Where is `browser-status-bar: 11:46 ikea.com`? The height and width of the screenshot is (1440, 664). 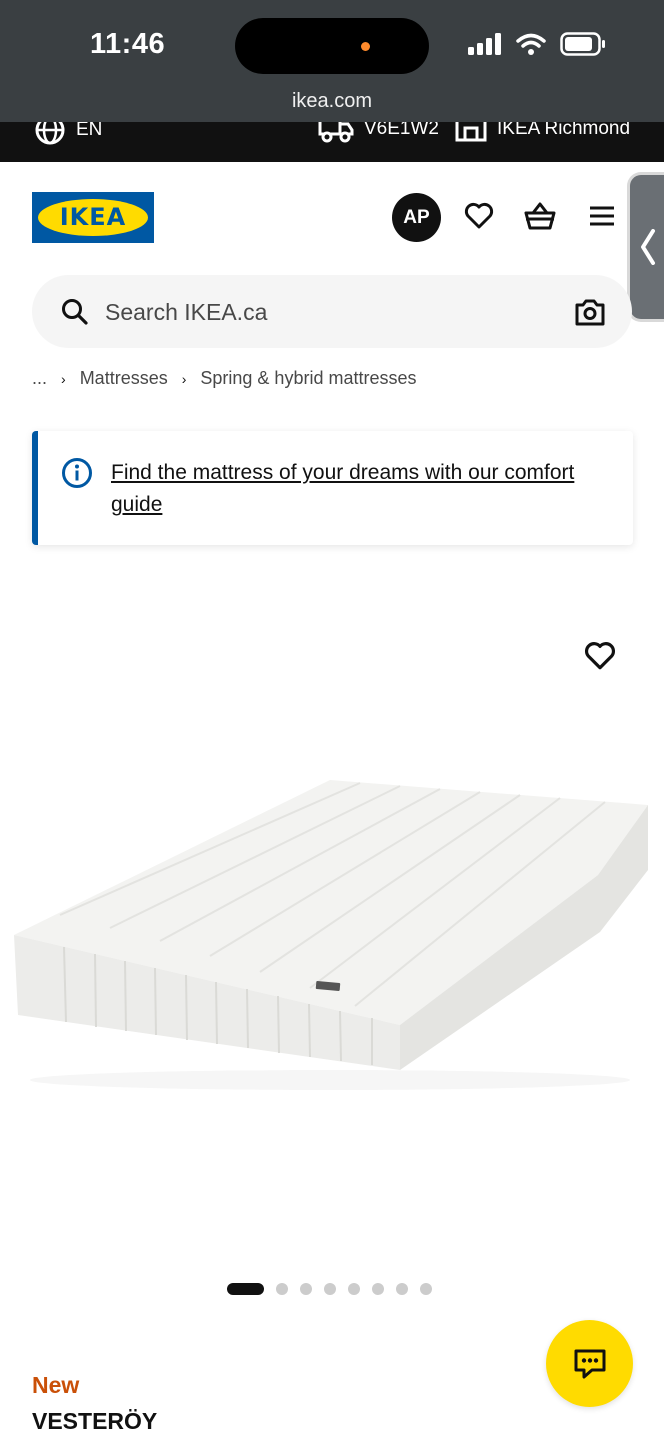
browser-status-bar: 11:46 ikea.com is located at coordinates (332, 61).